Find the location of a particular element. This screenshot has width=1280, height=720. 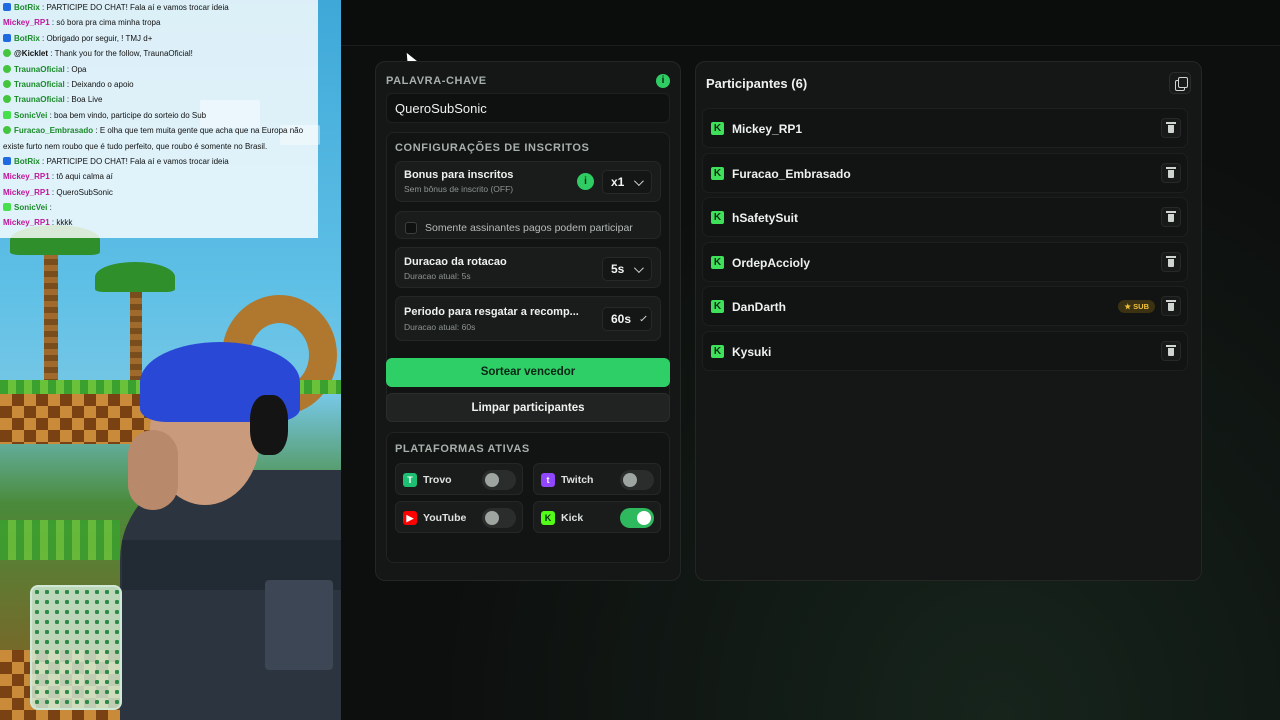

participant-row: K DanDarth ★ SUB is located at coordinates (945, 306).